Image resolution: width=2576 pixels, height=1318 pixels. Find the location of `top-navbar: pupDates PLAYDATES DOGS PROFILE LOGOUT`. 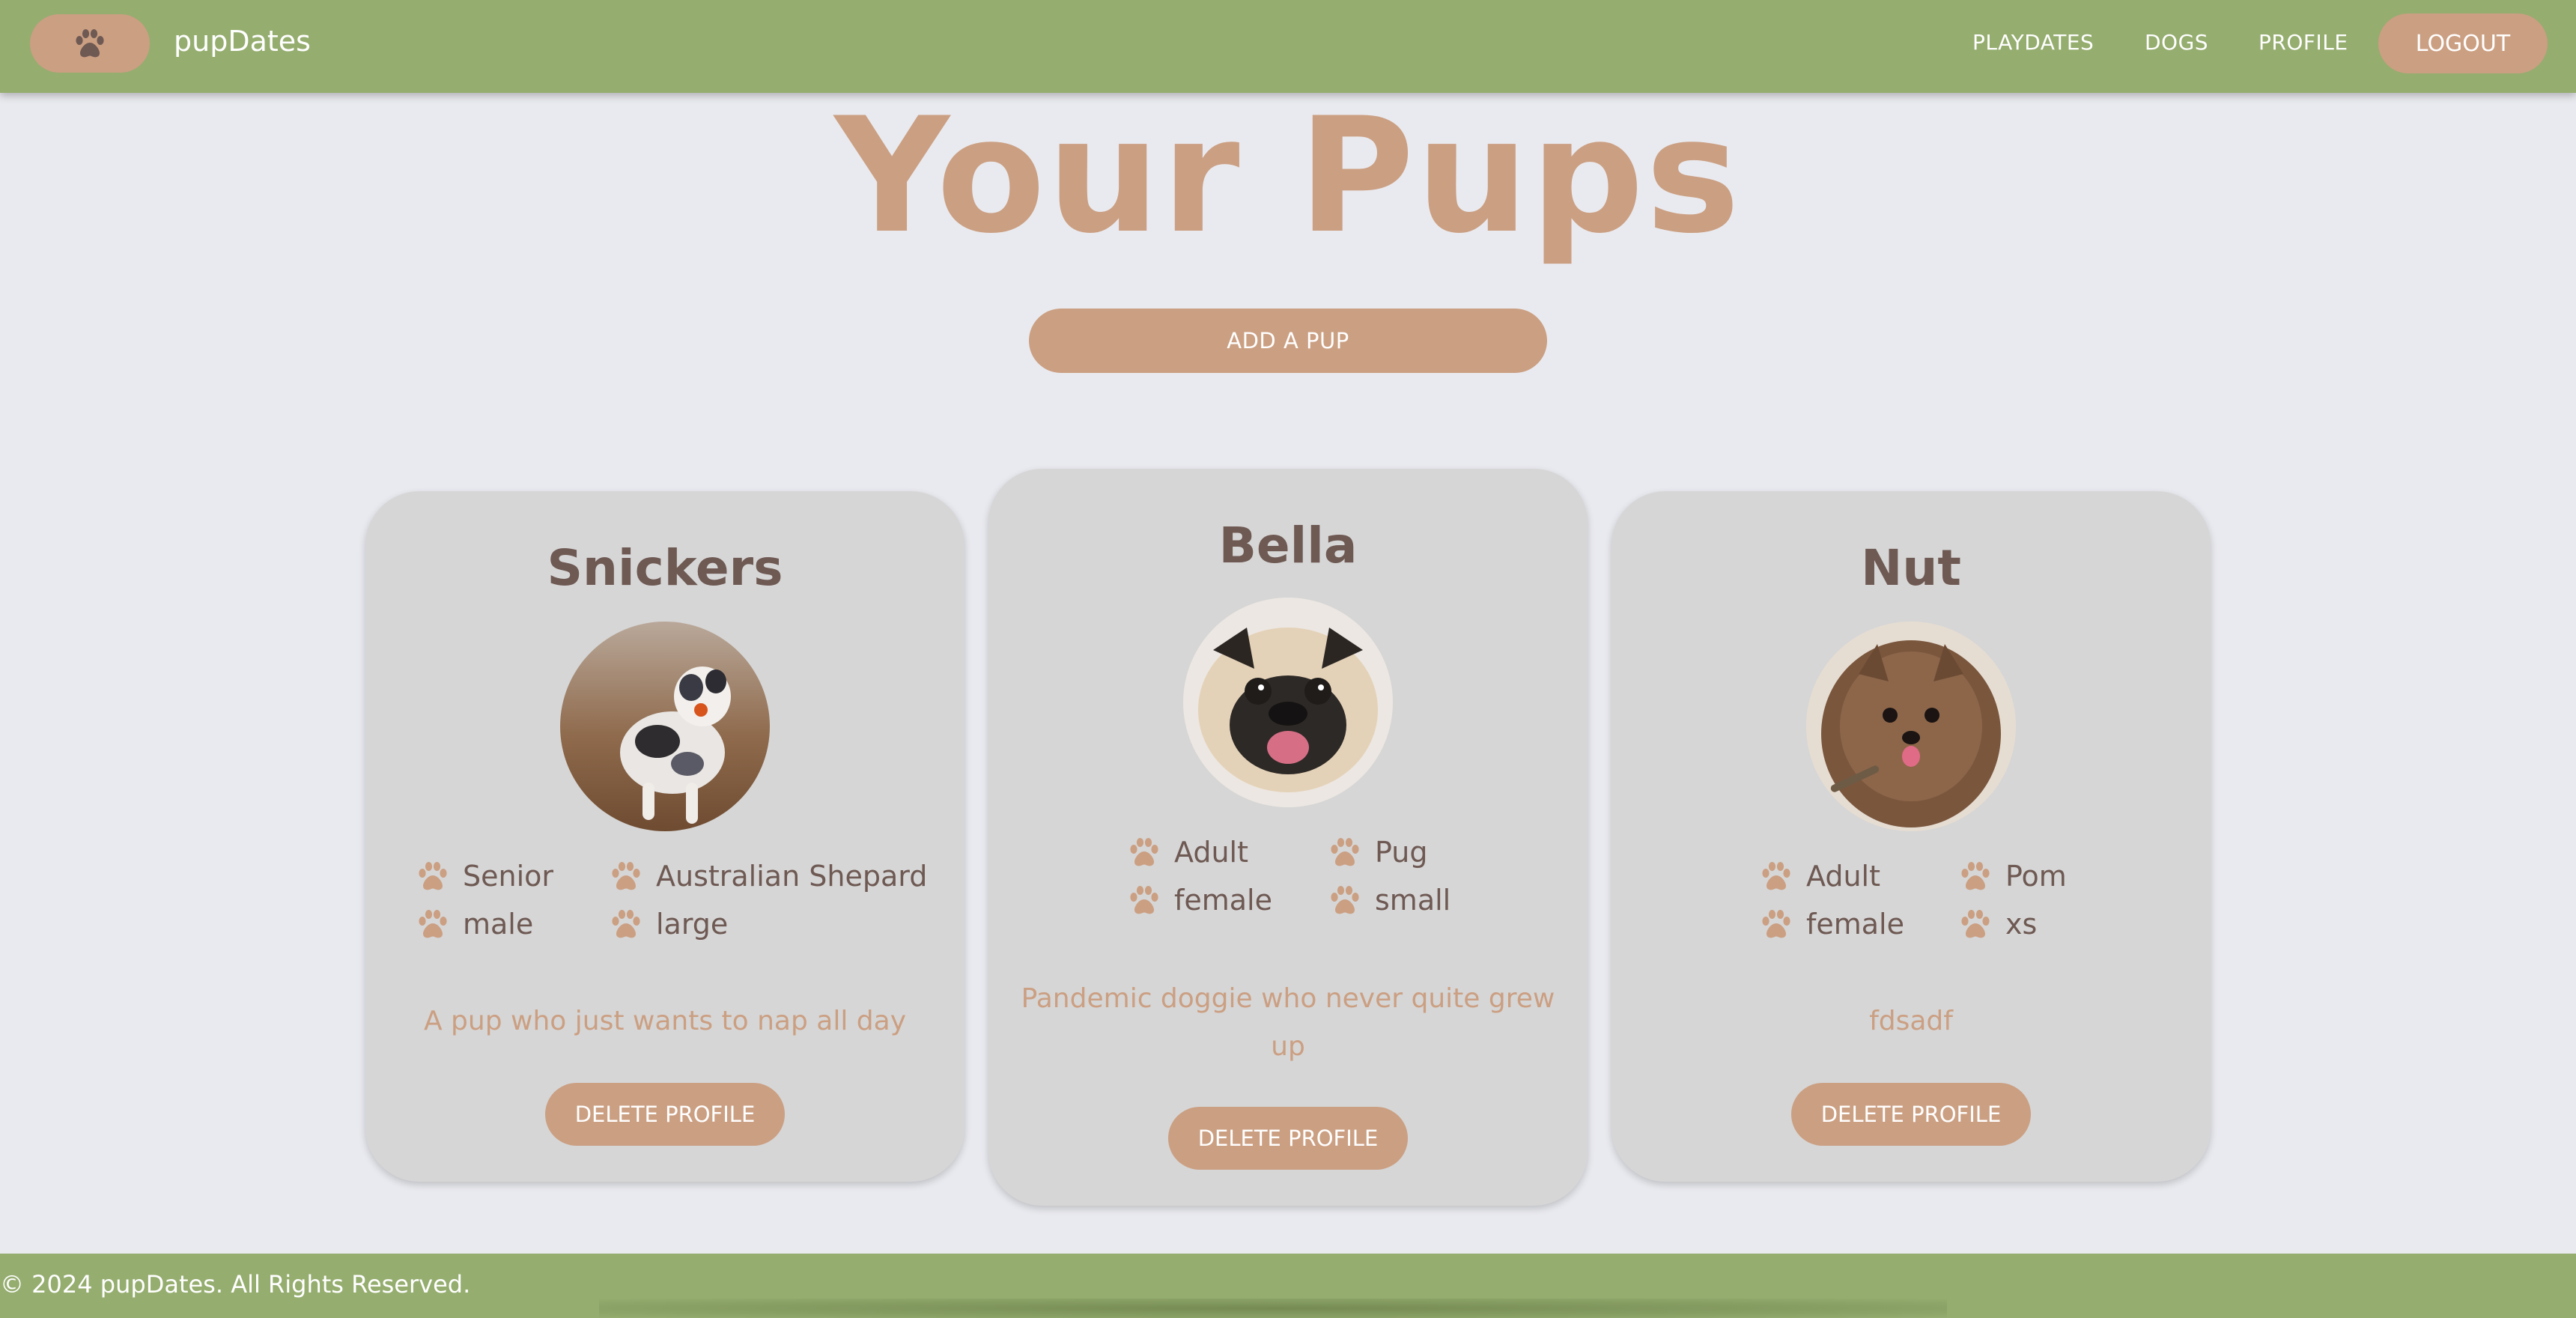

top-navbar: pupDates PLAYDATES DOGS PROFILE LOGOUT is located at coordinates (1288, 47).